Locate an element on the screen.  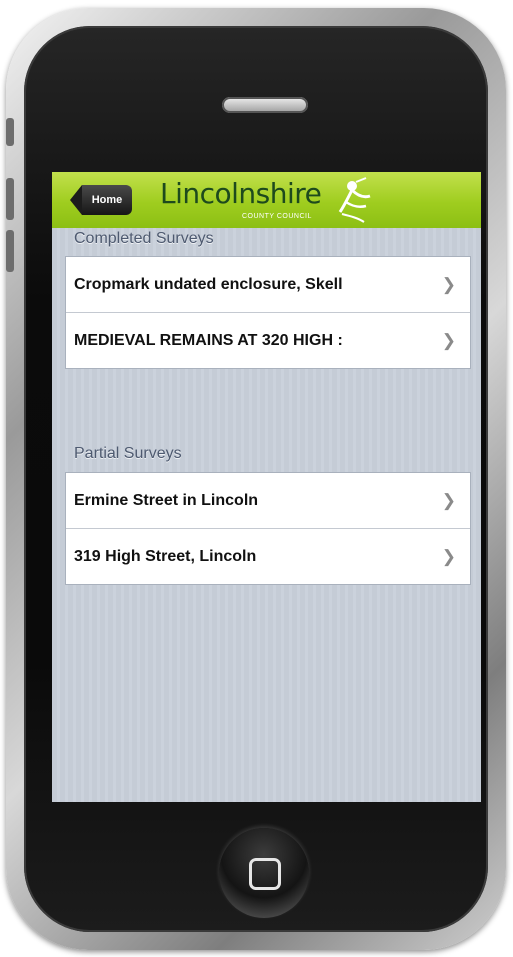
home-button-label: Home is located at coordinates (107, 200).